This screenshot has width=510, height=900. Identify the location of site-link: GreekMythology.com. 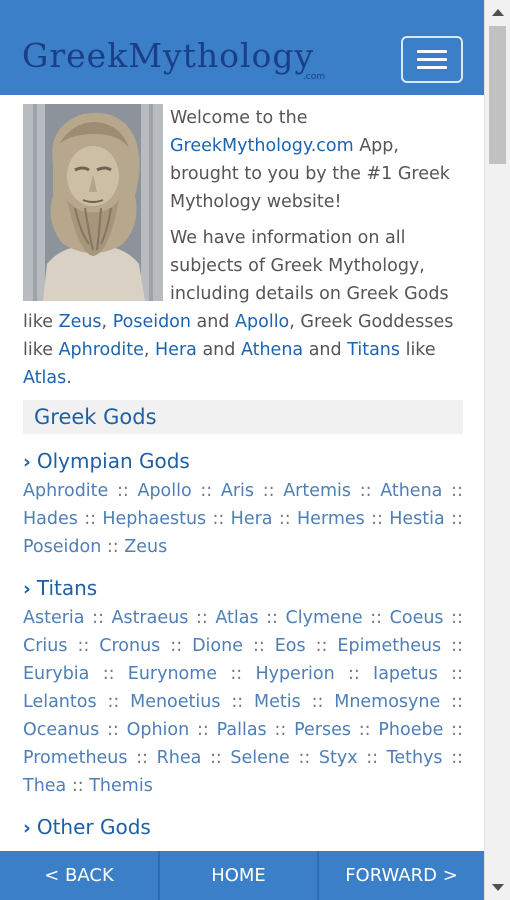
(262, 146).